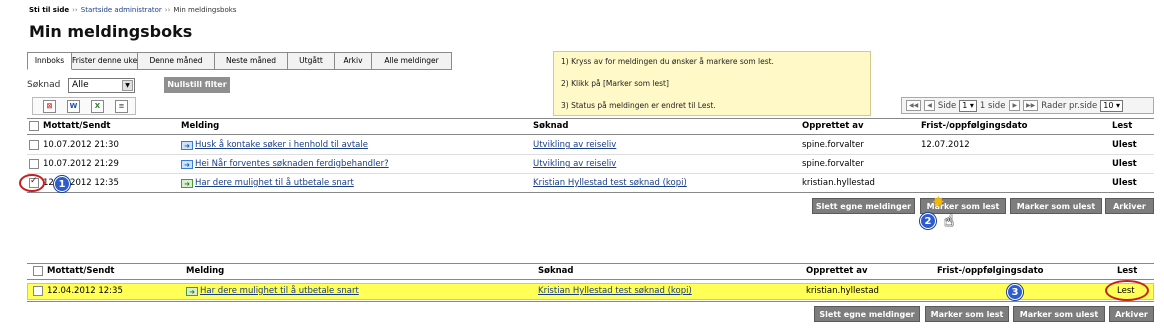 This screenshot has width=1164, height=328. I want to click on pager-side-label: Side, so click(947, 105).